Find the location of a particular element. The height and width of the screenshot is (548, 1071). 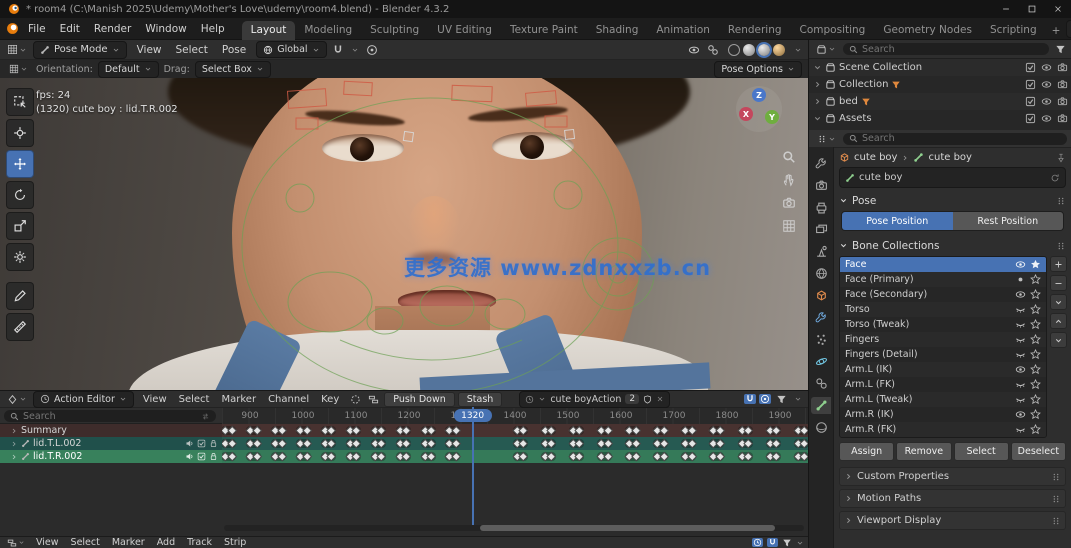

include-toggle-icon is located at coordinates (201, 443).